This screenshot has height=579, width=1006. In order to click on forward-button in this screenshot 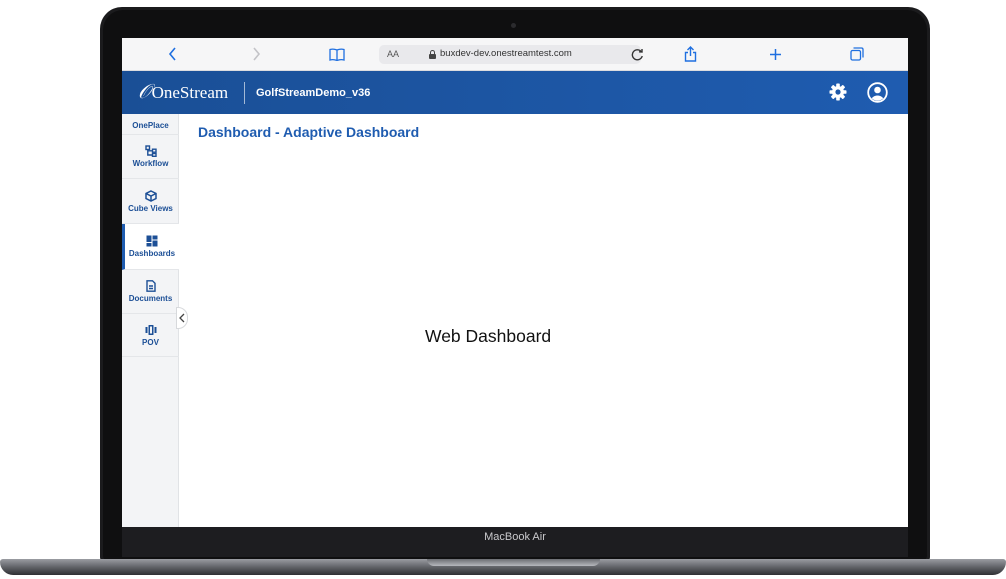, I will do `click(256, 54)`.